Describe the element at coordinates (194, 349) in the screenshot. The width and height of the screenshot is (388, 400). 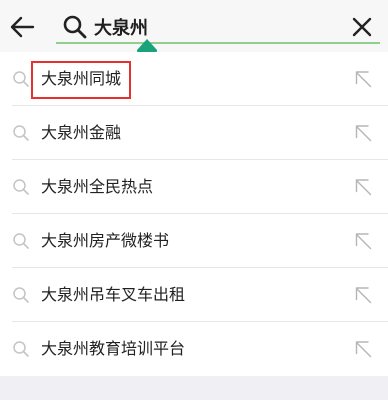
I see `suggestion-item: 大泉州教育培训平台` at that location.